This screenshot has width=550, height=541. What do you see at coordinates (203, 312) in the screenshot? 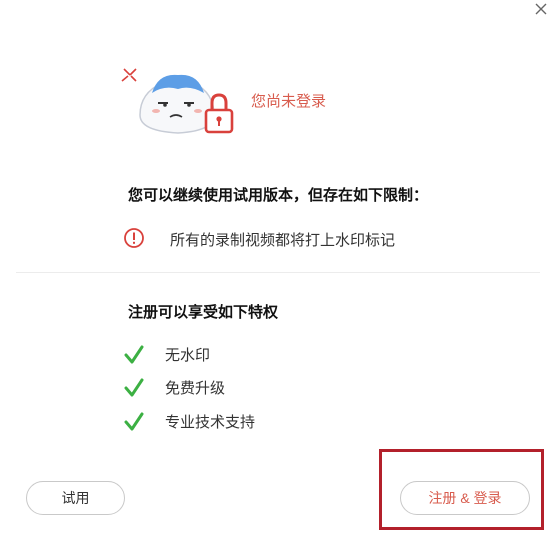
I see `perks-title: 注册可以享受如下特权` at bounding box center [203, 312].